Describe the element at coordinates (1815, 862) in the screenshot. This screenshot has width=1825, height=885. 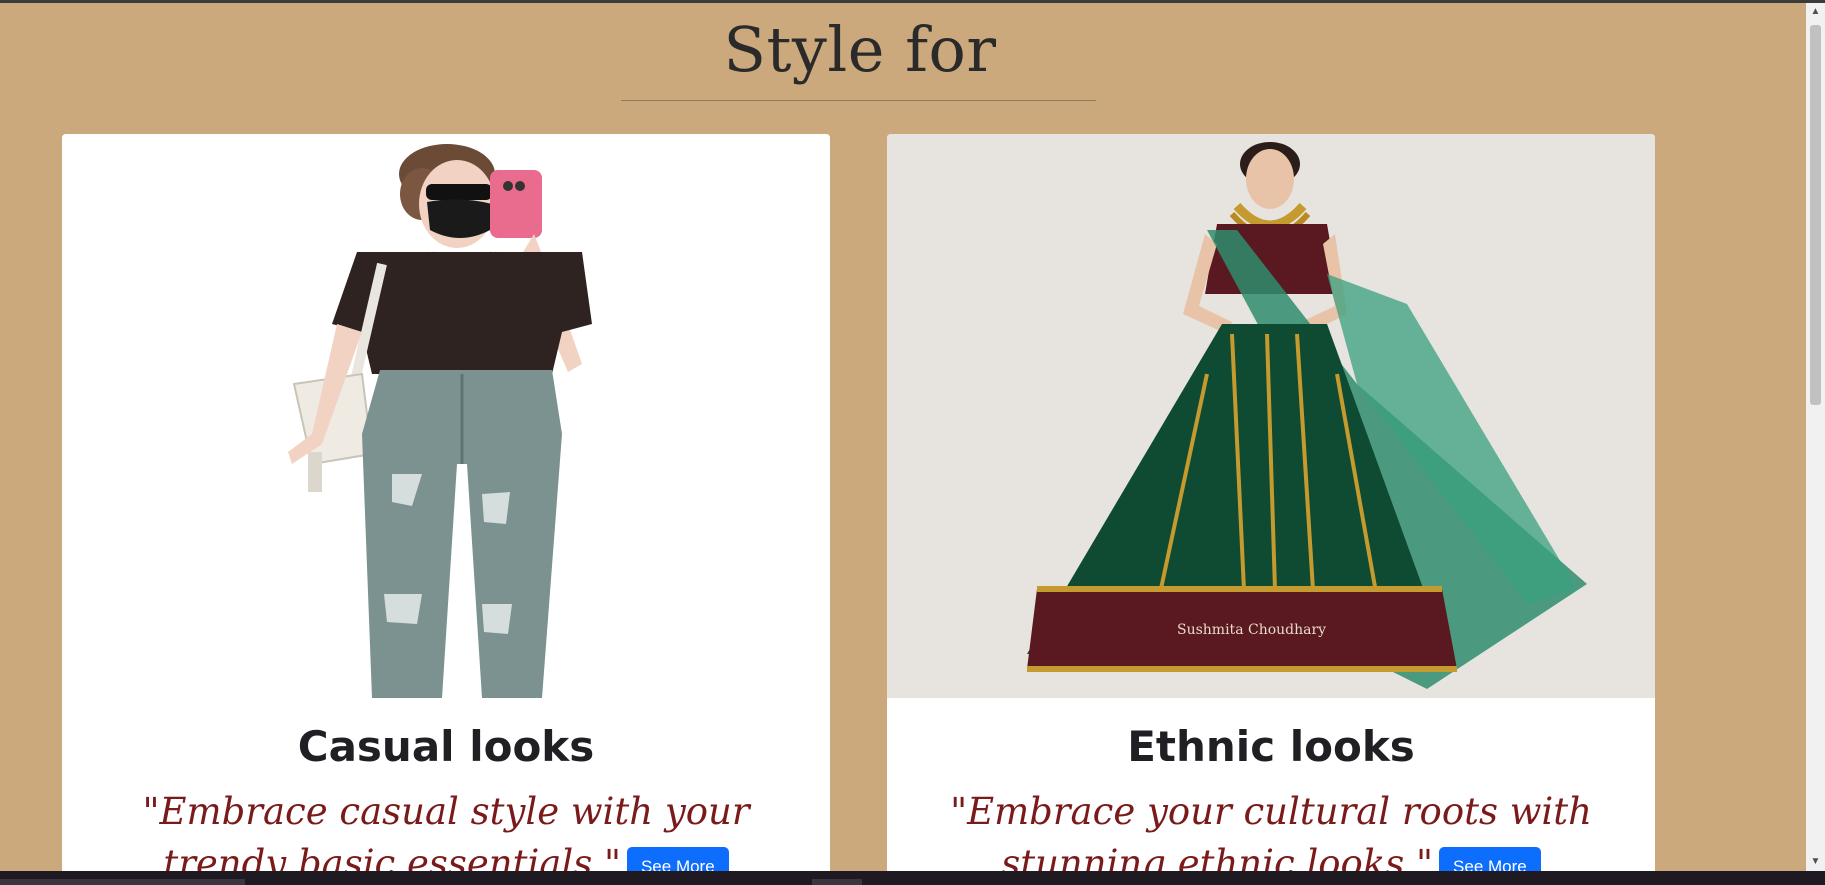
I see `scroll-down-arrow-icon: ▼` at that location.